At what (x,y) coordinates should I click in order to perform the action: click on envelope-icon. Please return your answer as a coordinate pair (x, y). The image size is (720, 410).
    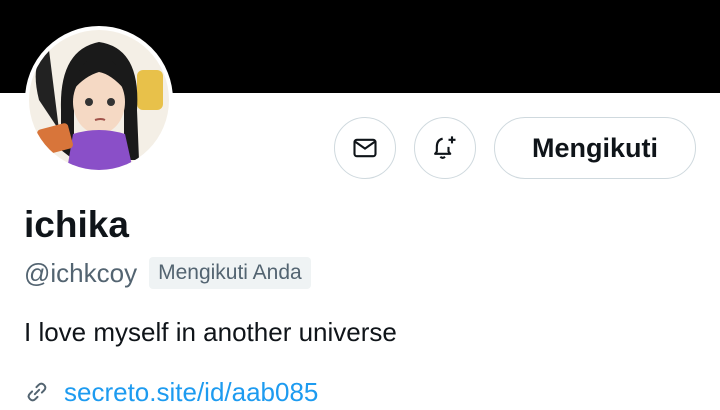
    Looking at the image, I should click on (365, 148).